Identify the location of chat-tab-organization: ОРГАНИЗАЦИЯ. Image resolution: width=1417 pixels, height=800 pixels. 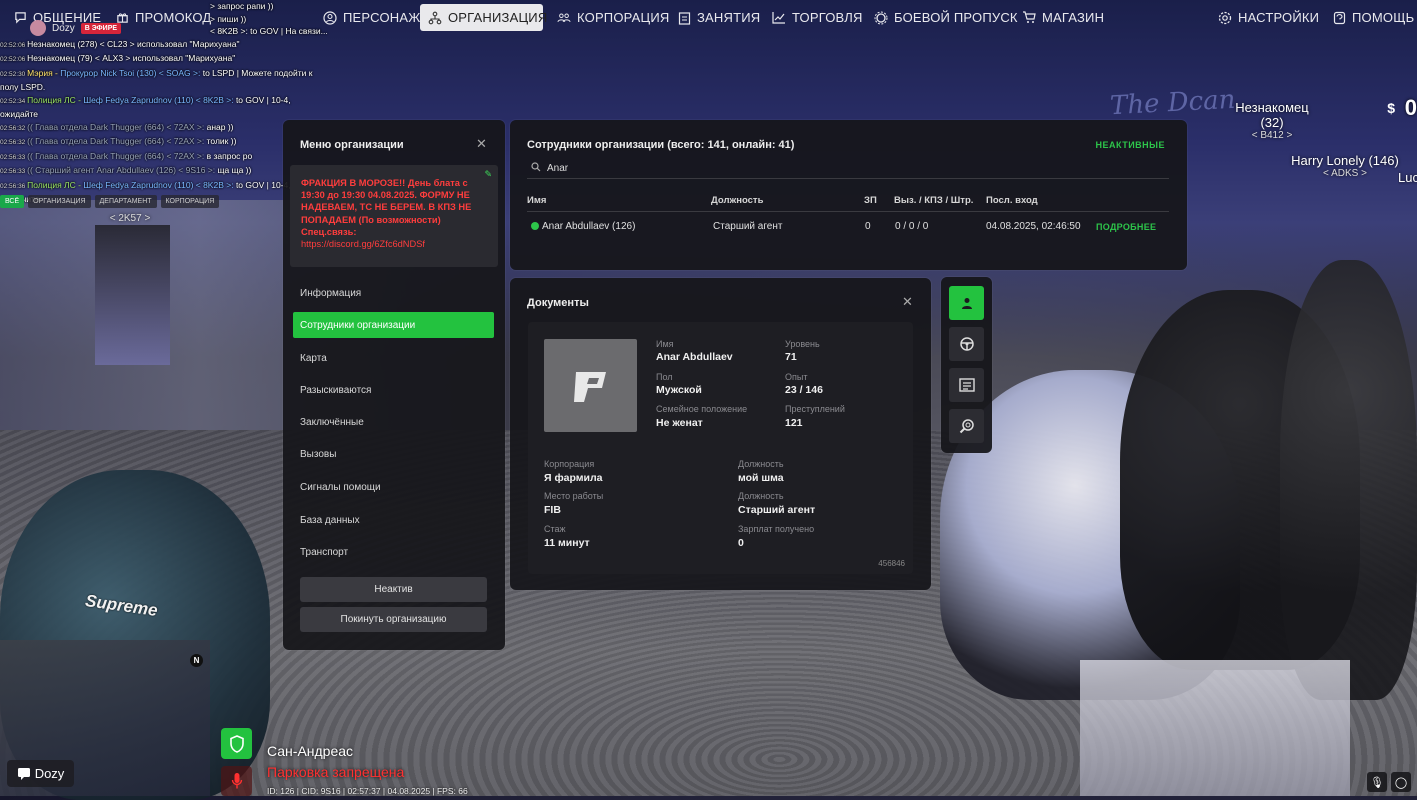
(59, 201).